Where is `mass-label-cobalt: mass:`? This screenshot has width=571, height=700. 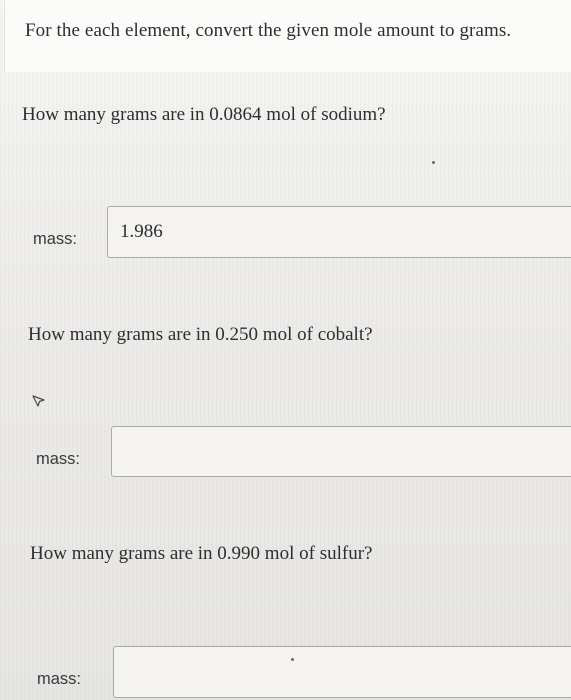 mass-label-cobalt: mass: is located at coordinates (58, 459).